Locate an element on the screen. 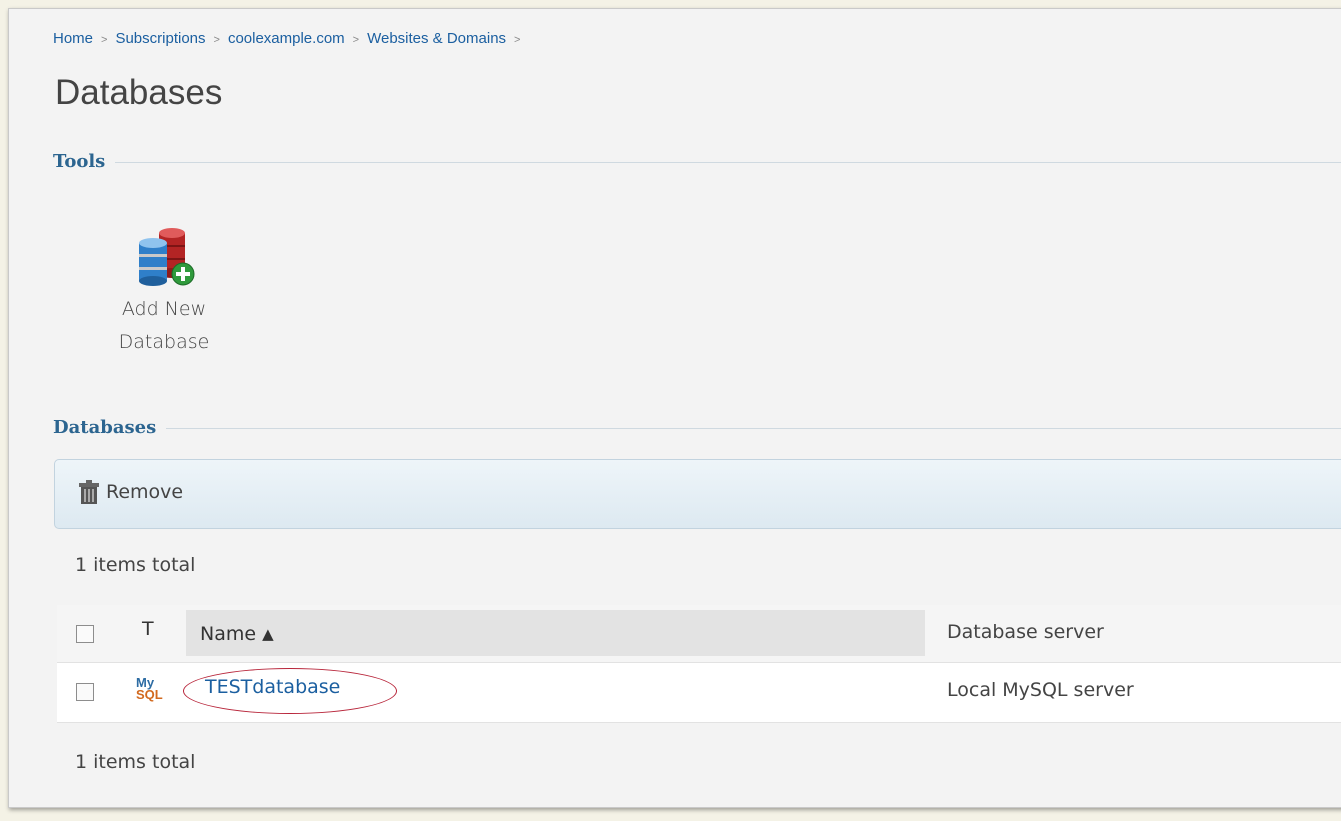 This screenshot has height=821, width=1341. page-title: Databases is located at coordinates (139, 92).